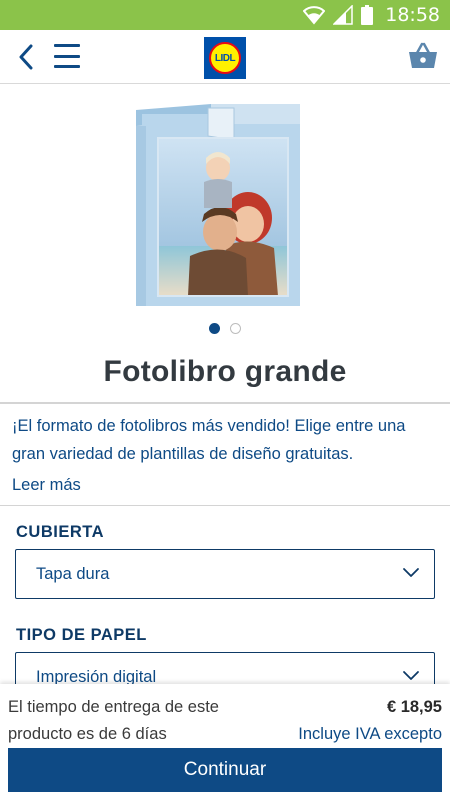  I want to click on battery-icon, so click(367, 15).